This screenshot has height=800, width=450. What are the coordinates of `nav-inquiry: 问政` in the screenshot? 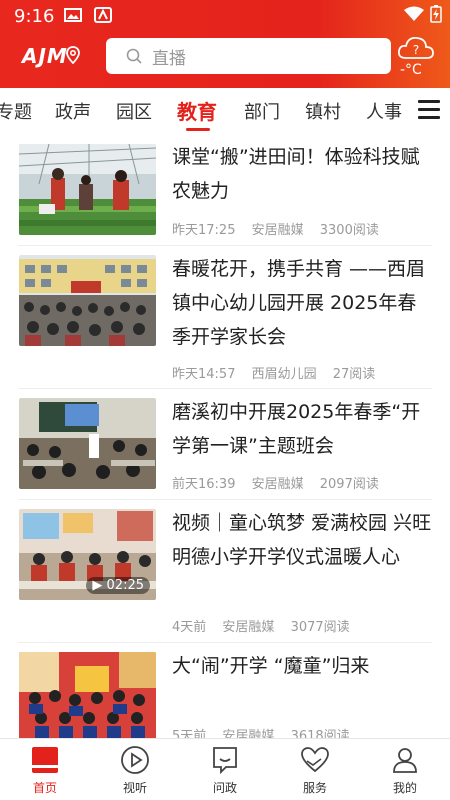 It's located at (225, 769).